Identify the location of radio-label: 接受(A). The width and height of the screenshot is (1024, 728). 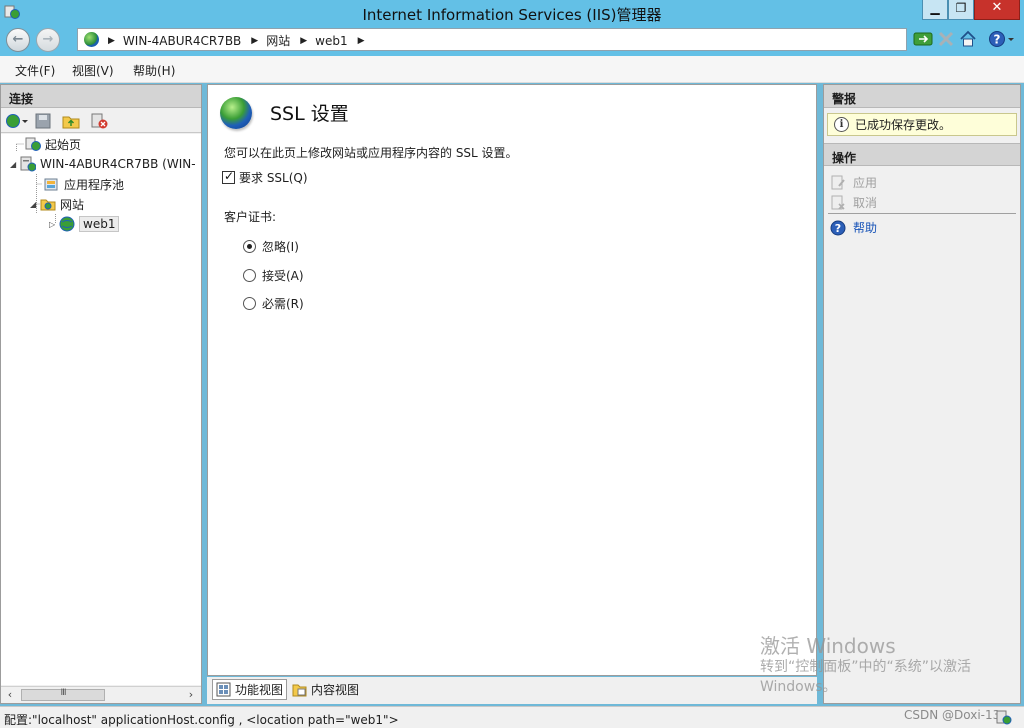
(283, 276).